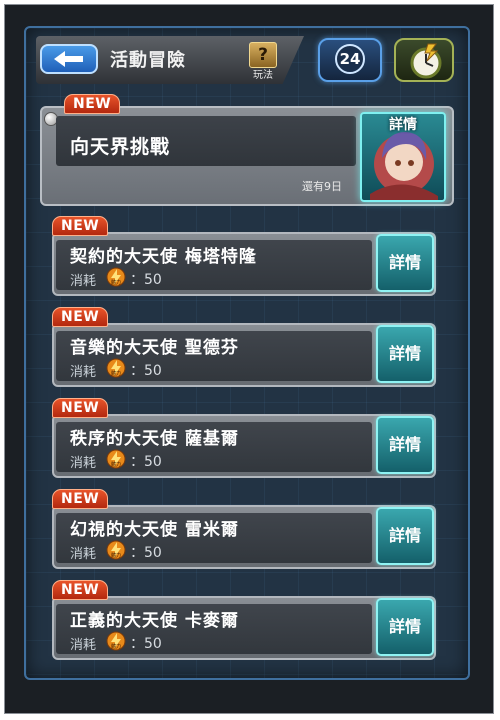  I want to click on clock-button, so click(424, 60).